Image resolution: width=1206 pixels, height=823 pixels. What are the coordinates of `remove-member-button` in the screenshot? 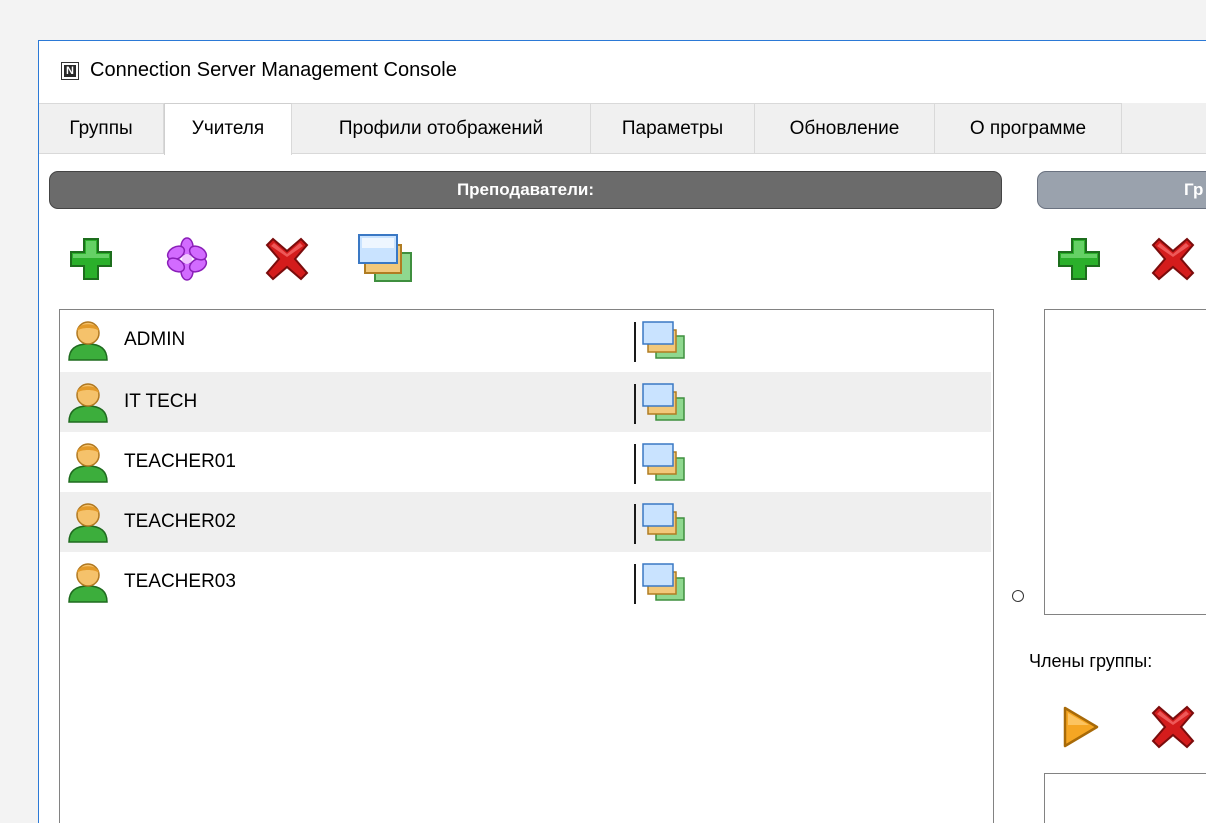 It's located at (1173, 727).